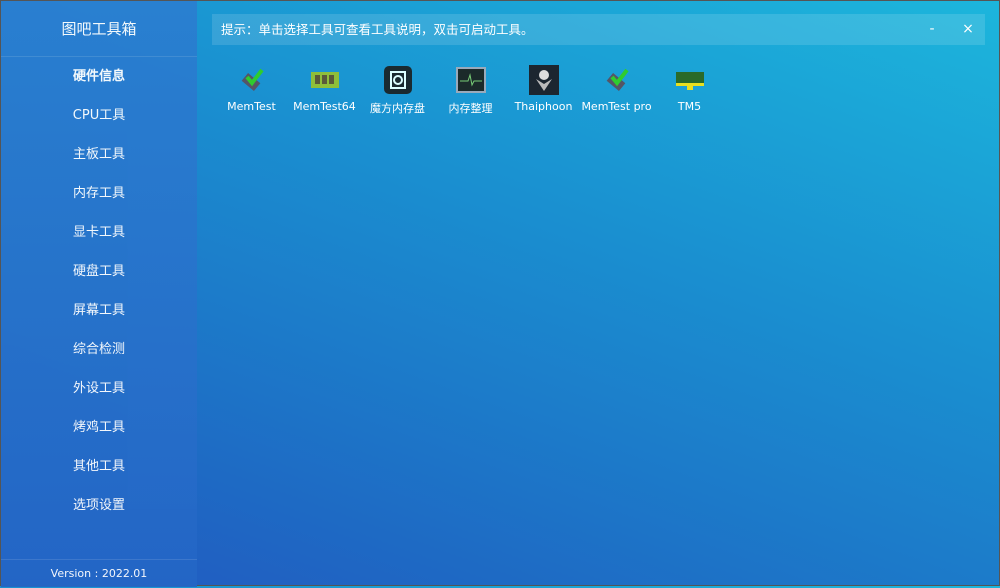  What do you see at coordinates (325, 80) in the screenshot?
I see `ram-icon` at bounding box center [325, 80].